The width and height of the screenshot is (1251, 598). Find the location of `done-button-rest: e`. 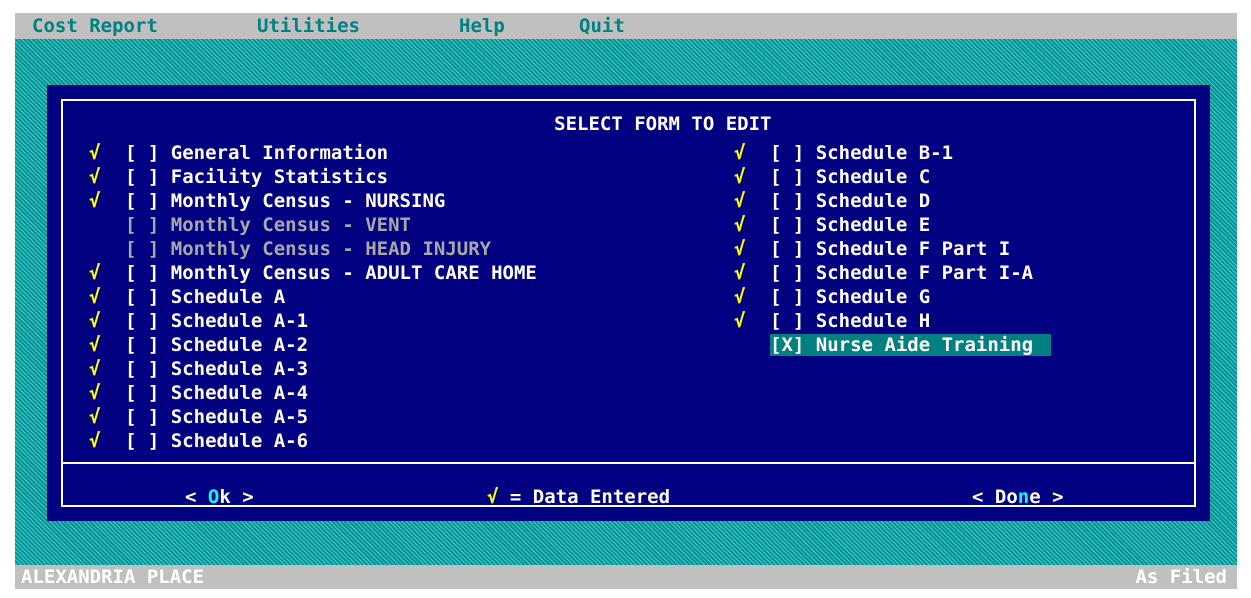

done-button-rest: e is located at coordinates (1035, 497).